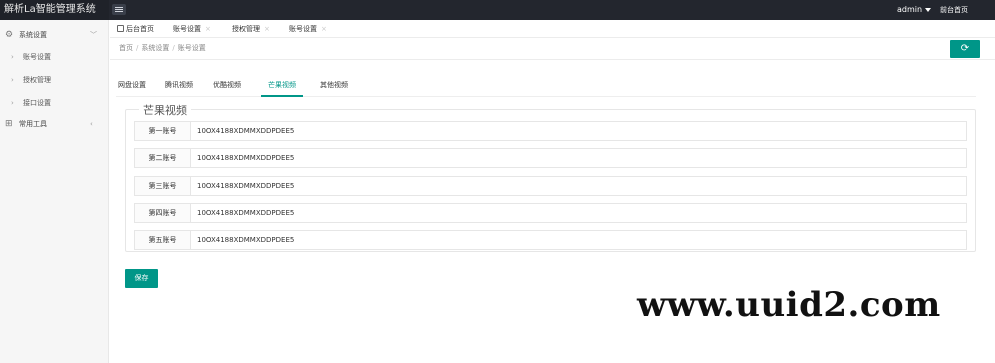 This screenshot has width=995, height=363. I want to click on breadcrumb: 首页 / 系统设置 / 账号设置, so click(162, 48).